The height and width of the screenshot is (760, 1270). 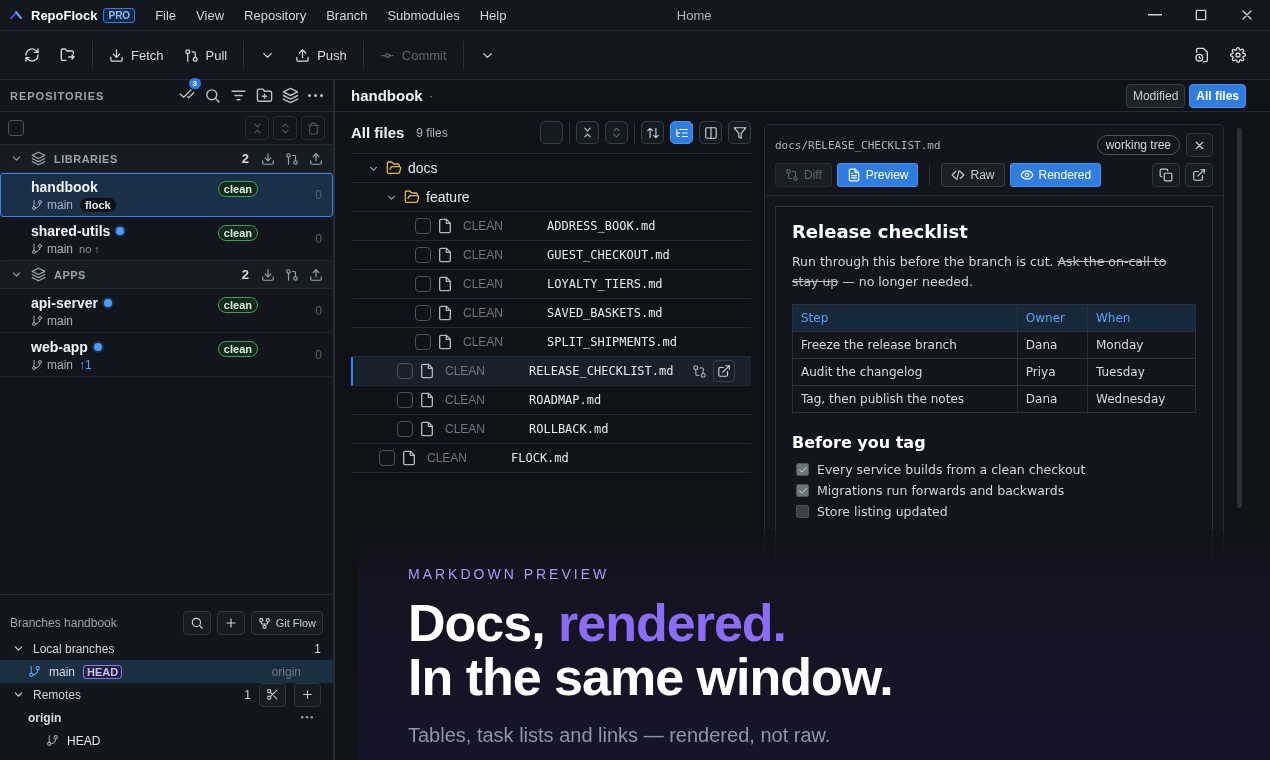 I want to click on select-all-checkbox, so click(x=16, y=128).